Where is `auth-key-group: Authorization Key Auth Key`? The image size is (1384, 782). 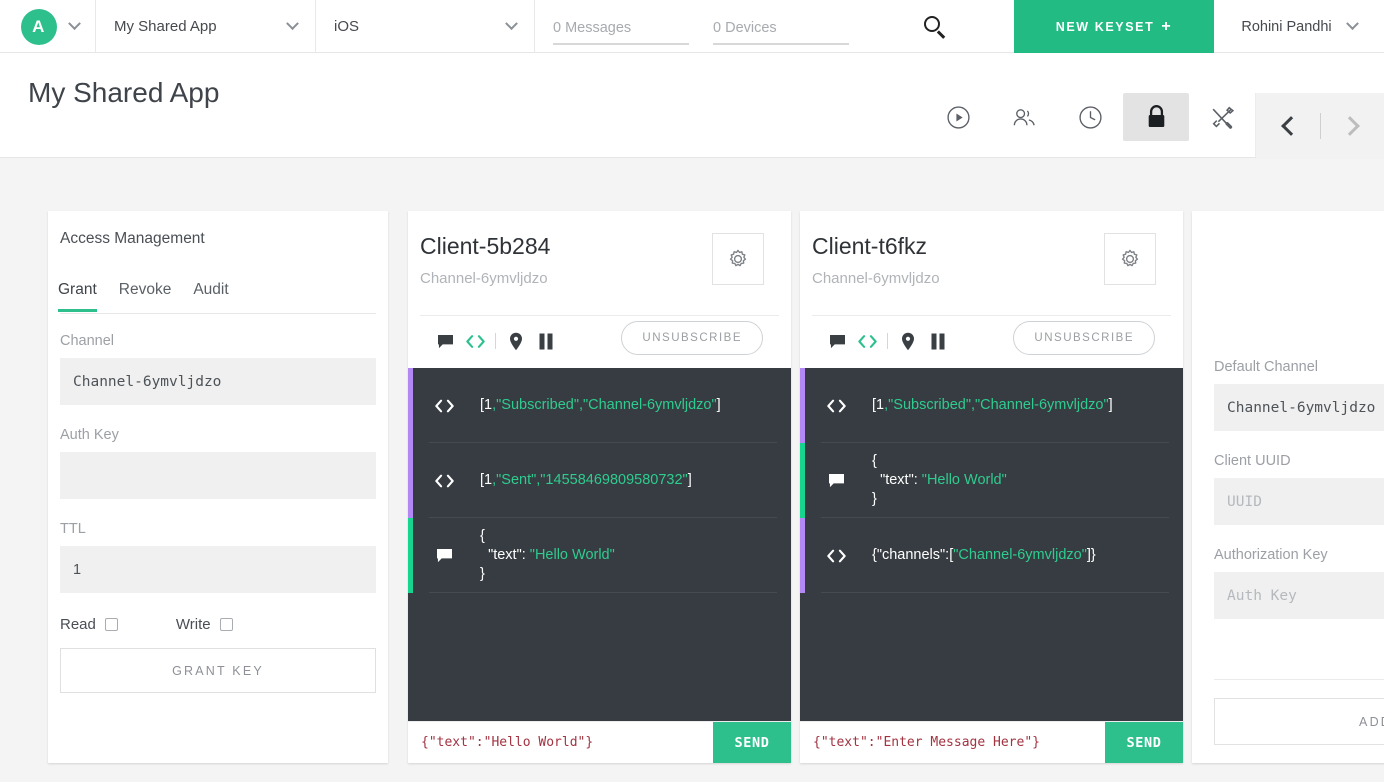 auth-key-group: Authorization Key Auth Key is located at coordinates (1299, 583).